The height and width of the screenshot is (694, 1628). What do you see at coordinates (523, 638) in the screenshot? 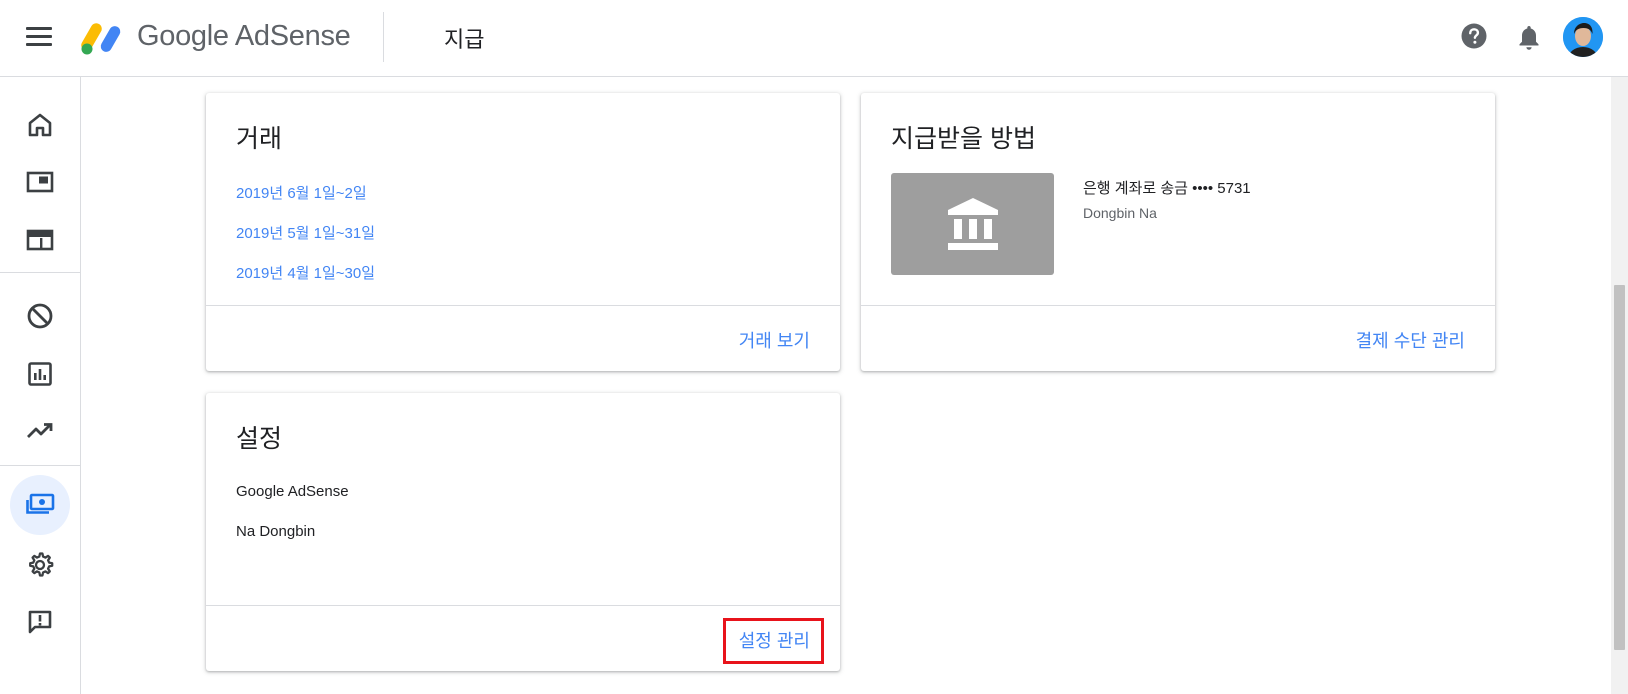
I see `card-footer: 설정 관리` at bounding box center [523, 638].